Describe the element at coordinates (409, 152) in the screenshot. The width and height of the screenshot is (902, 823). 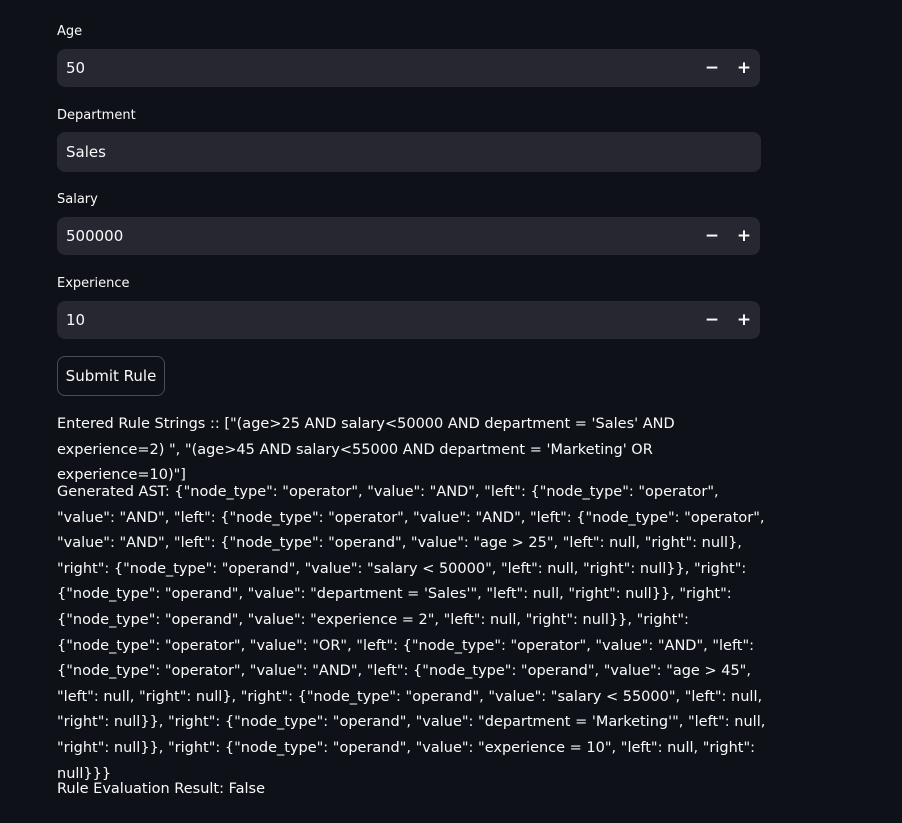
I see `department-text-input: Sales` at that location.